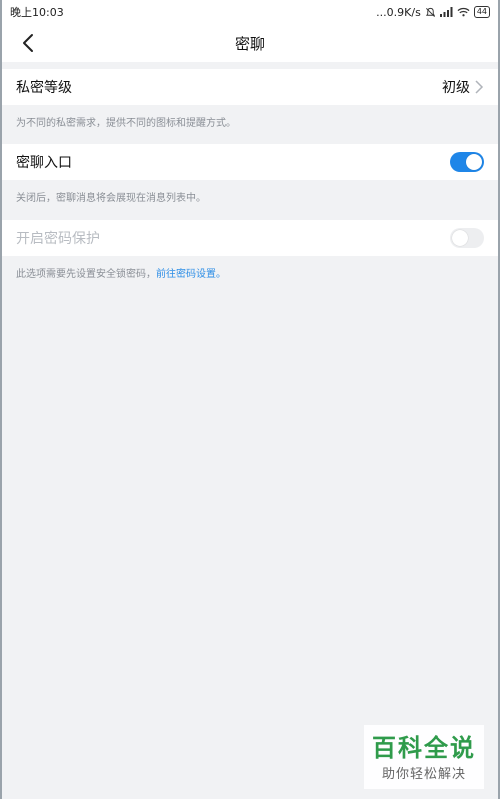  I want to click on battery-icon: 44, so click(481, 12).